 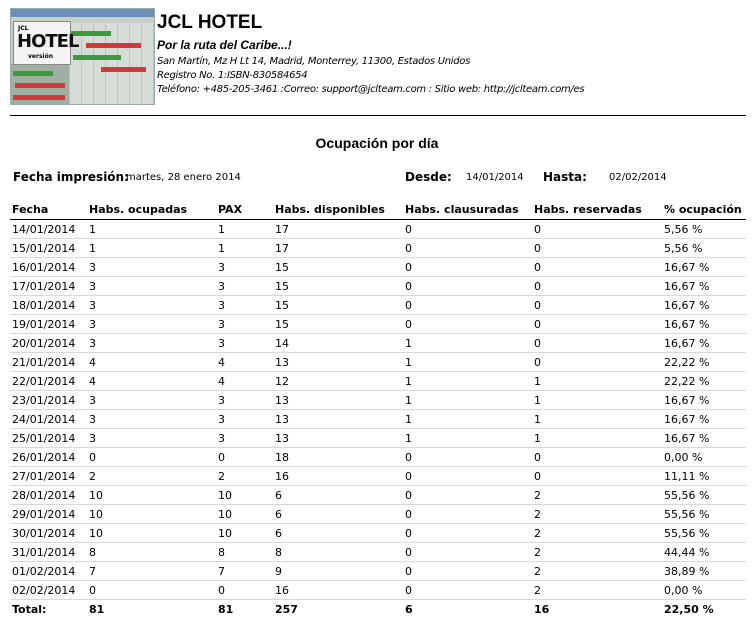 I want to click on hotel-logo: JCL HOTEL versión, so click(x=82, y=56).